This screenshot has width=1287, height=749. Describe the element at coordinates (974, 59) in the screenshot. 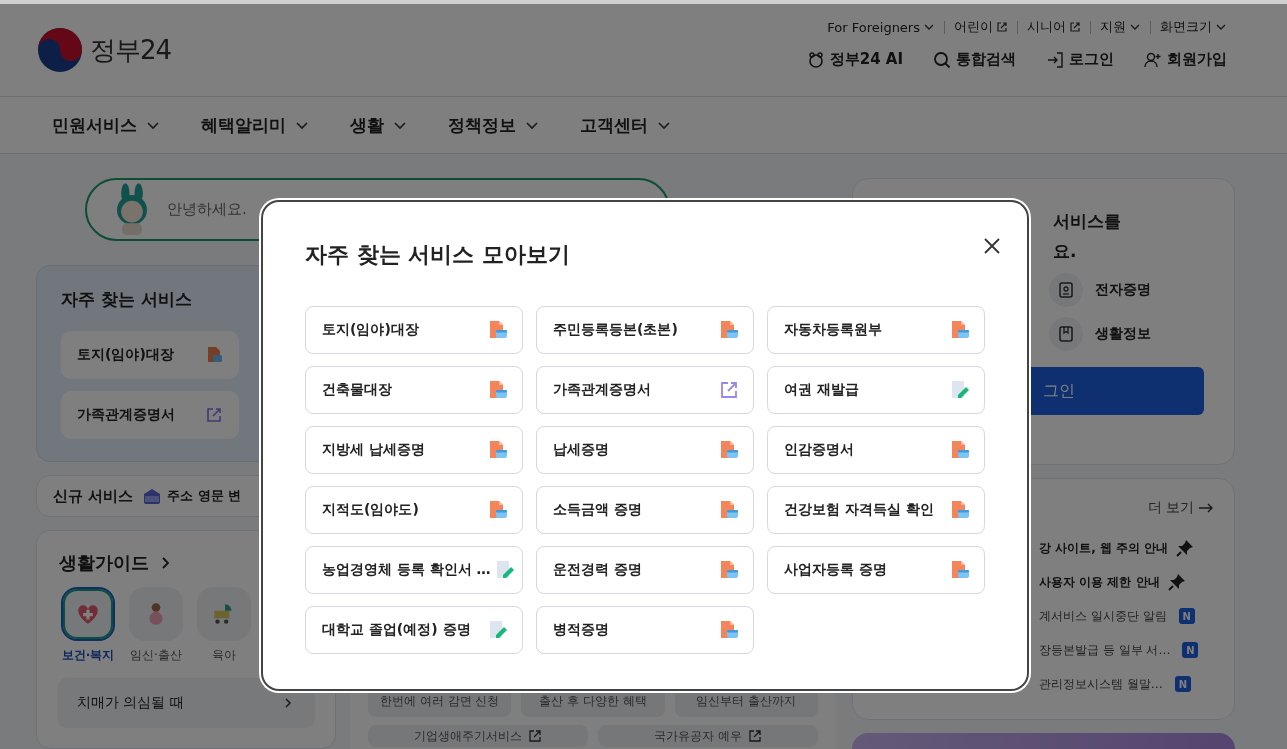

I see `header-action: 통합검색` at that location.